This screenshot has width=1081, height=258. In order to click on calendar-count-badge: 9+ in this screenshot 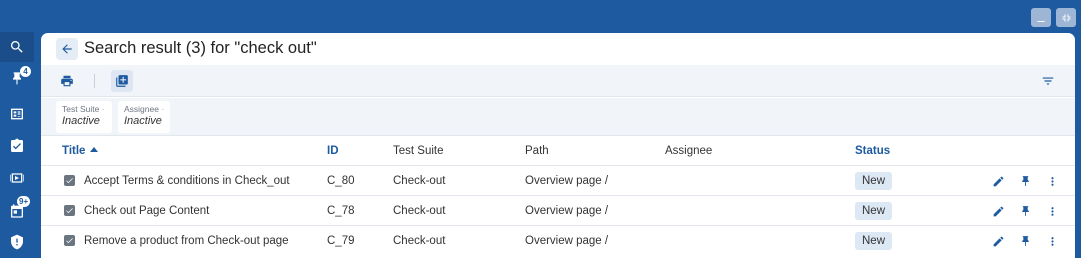, I will do `click(24, 201)`.